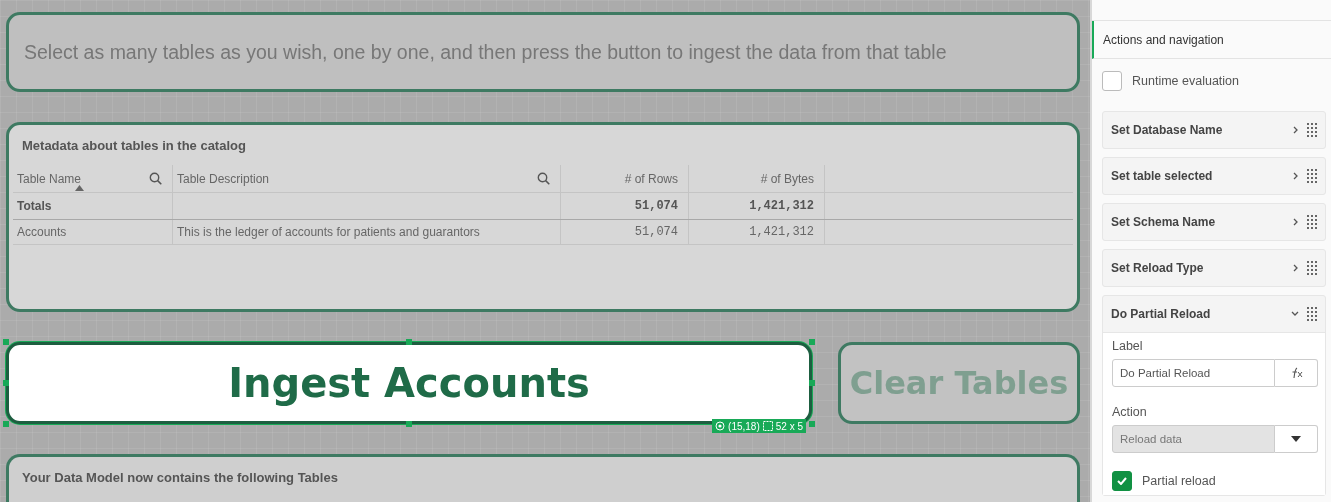 The width and height of the screenshot is (1331, 502). I want to click on dropdown-button, so click(1296, 439).